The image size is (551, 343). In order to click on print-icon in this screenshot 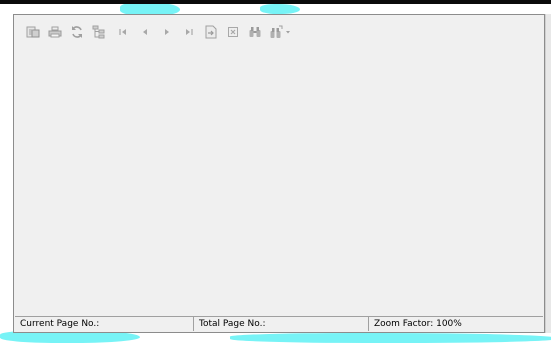, I will do `click(55, 32)`.